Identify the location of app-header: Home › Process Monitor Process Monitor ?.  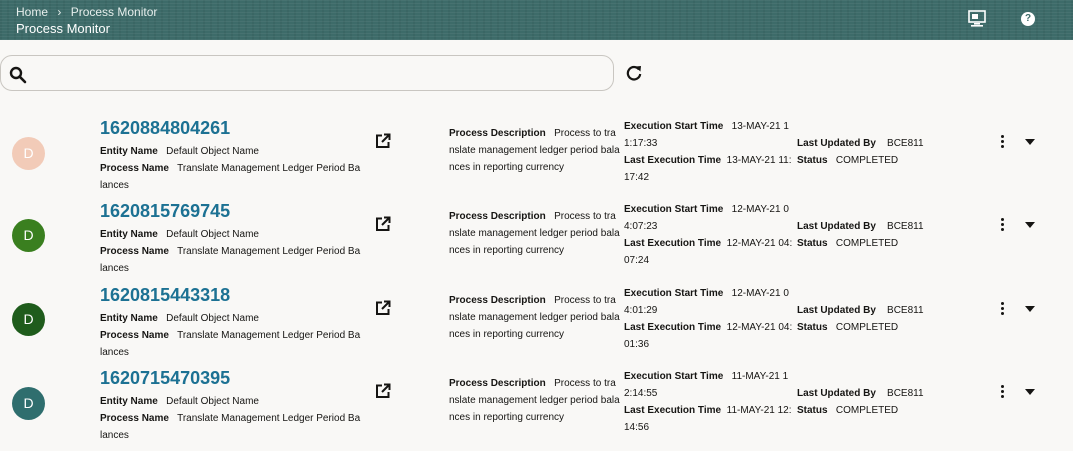
(536, 20).